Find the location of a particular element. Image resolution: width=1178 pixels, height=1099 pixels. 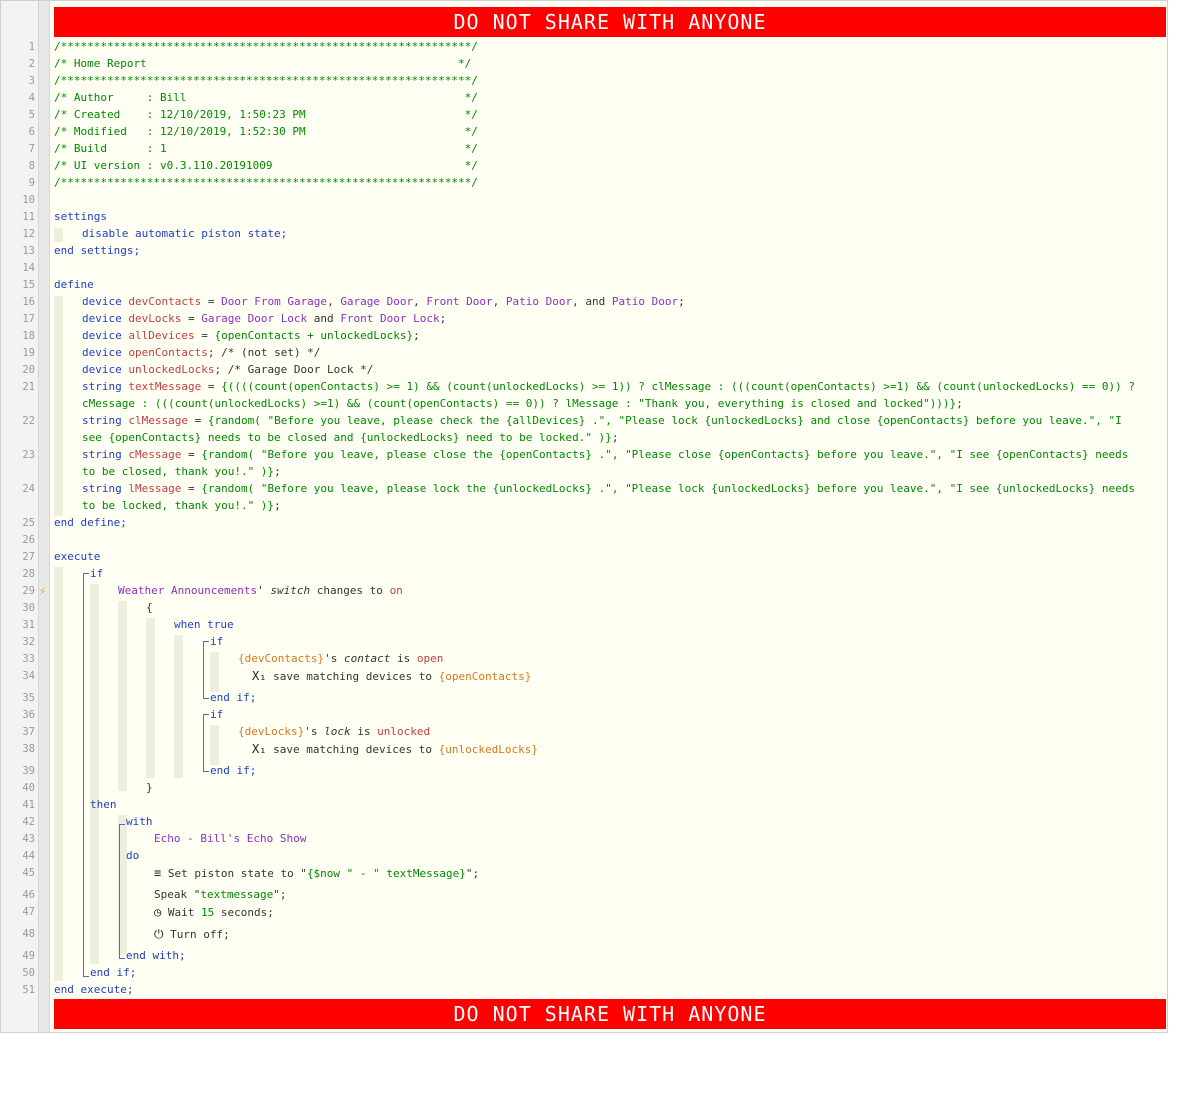

code-line-51: end execute; is located at coordinates (94, 989).